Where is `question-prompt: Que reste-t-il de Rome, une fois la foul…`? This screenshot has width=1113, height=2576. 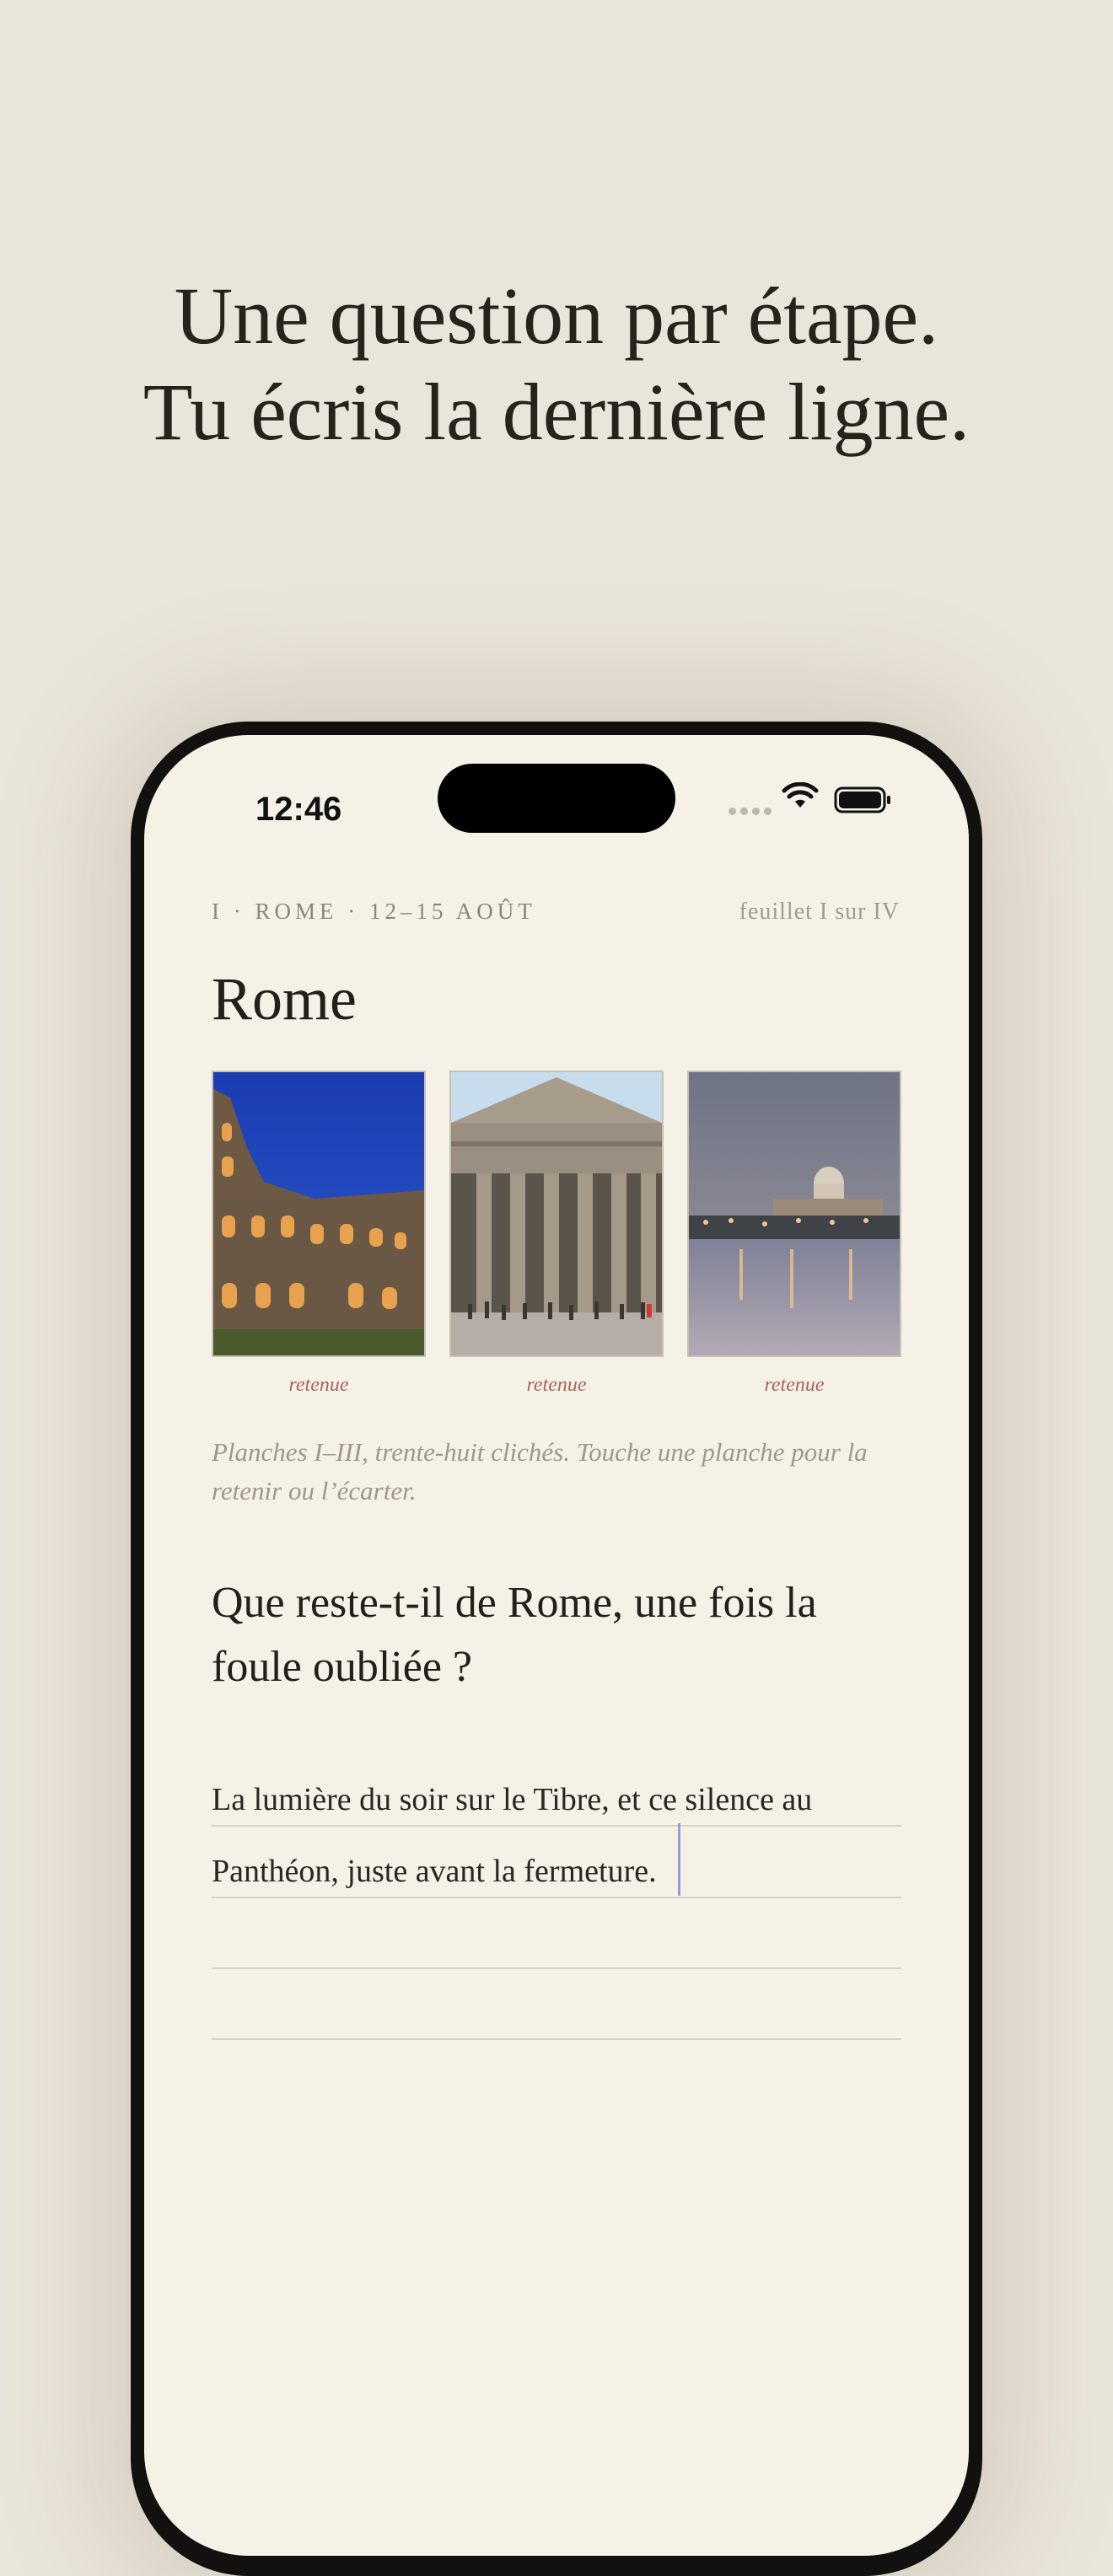
question-prompt: Que reste-t-il de Rome, une fois la foul… is located at coordinates (556, 1635).